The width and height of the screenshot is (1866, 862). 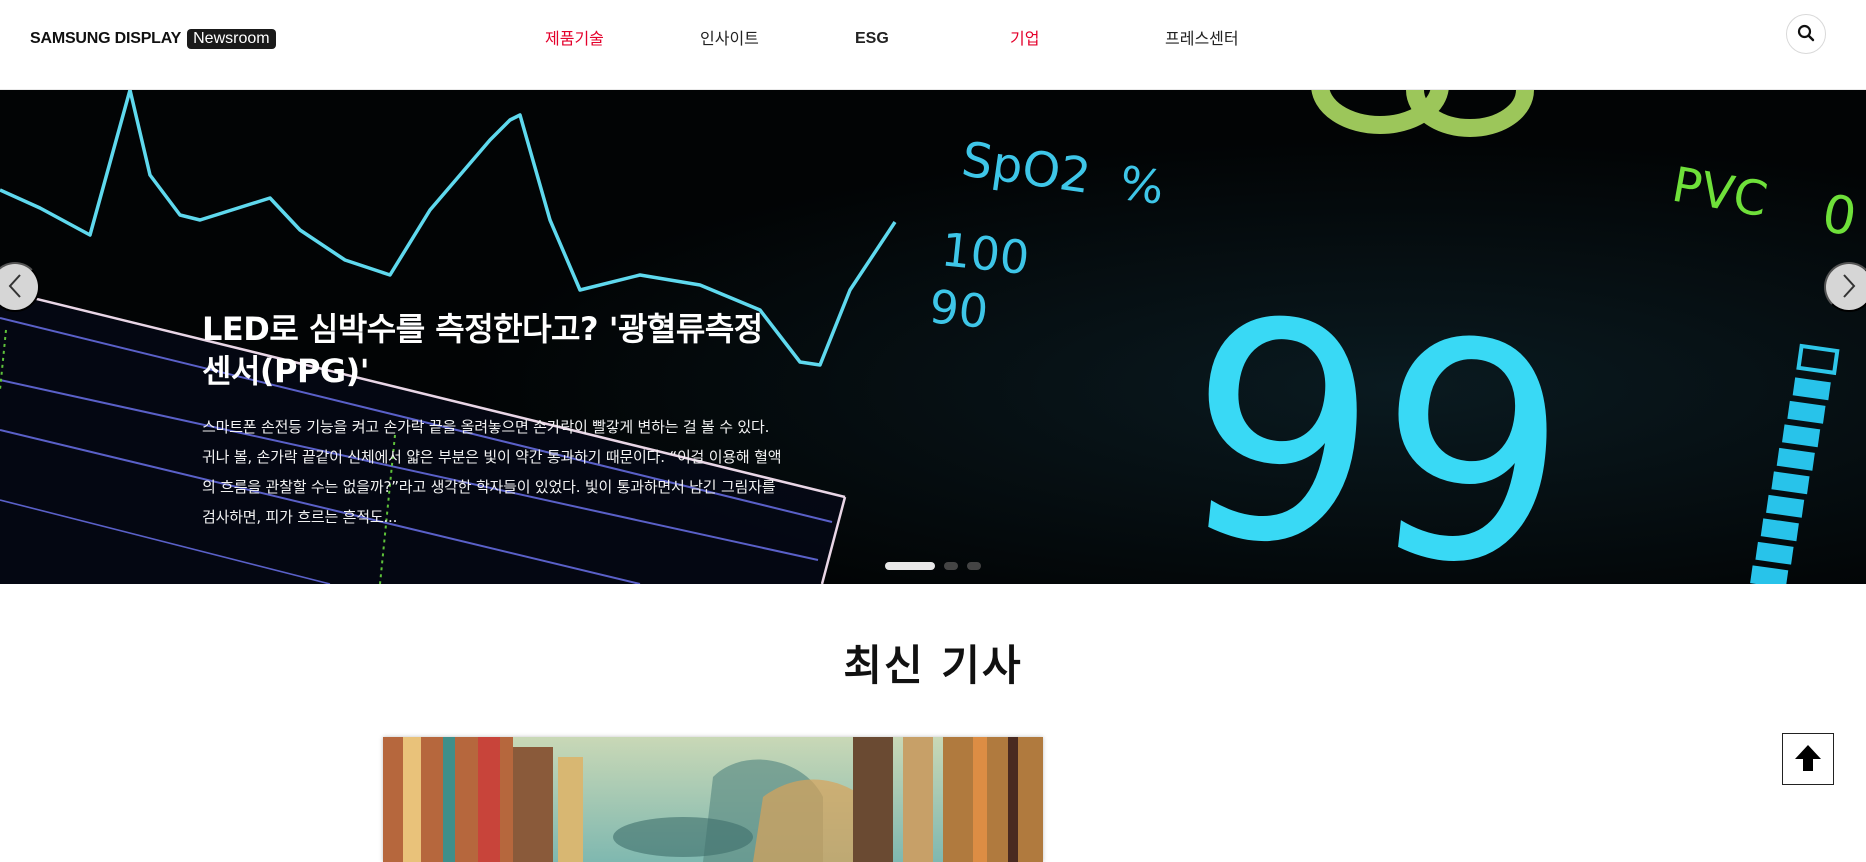 What do you see at coordinates (574, 39) in the screenshot?
I see `nav-item-products-tech: 제품기술` at bounding box center [574, 39].